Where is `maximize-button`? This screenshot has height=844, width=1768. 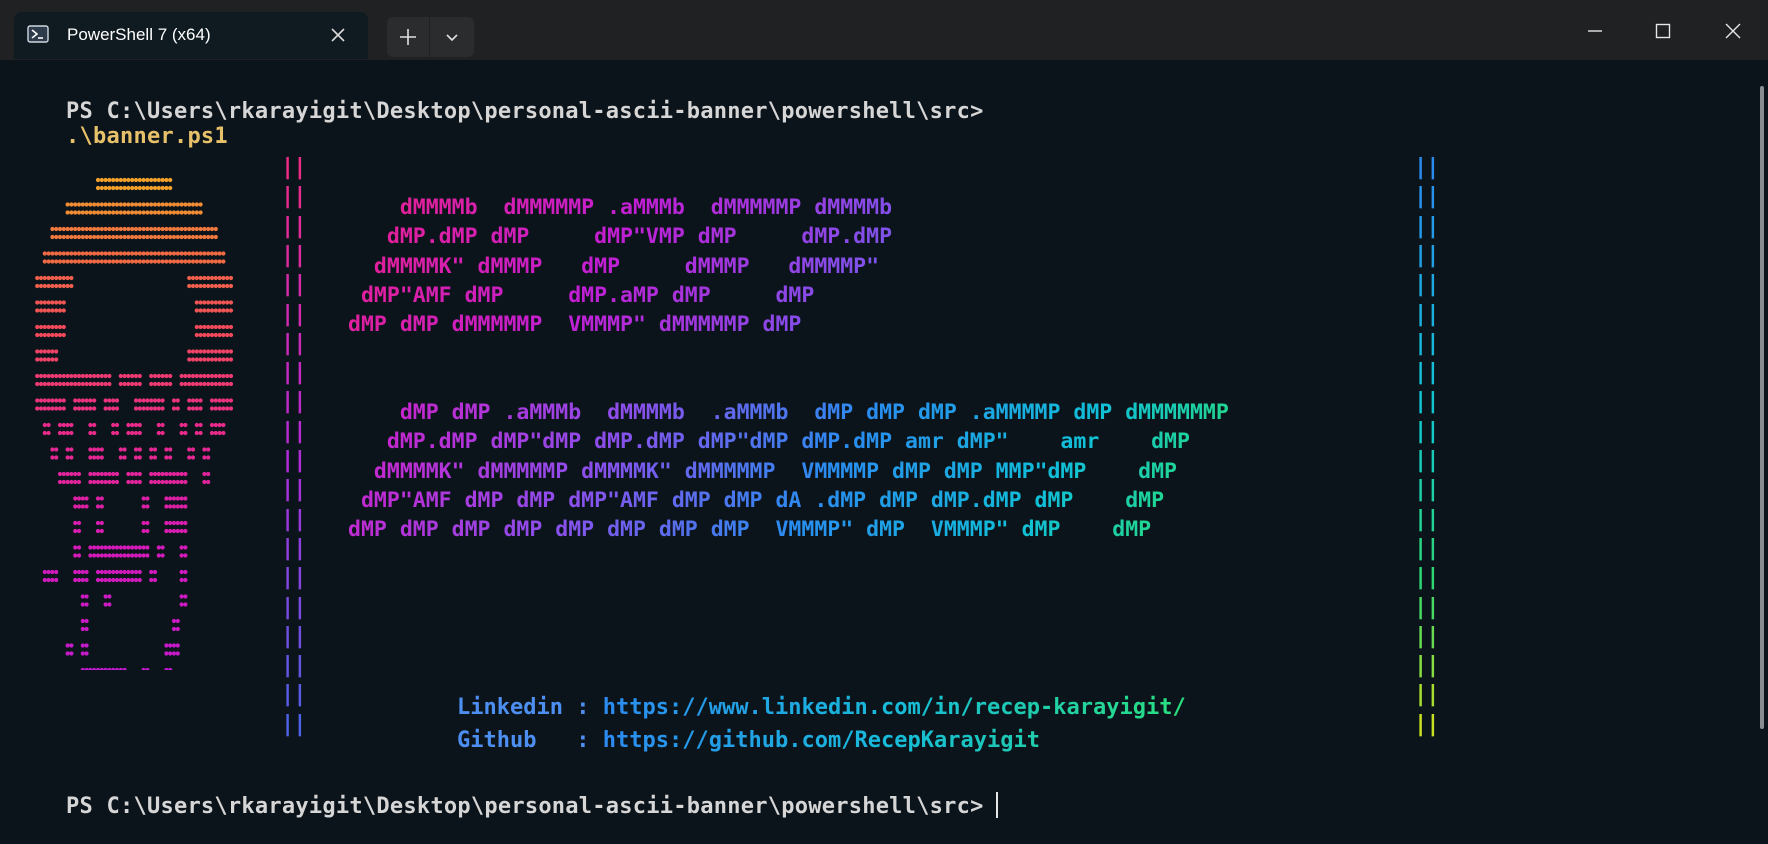 maximize-button is located at coordinates (1663, 31).